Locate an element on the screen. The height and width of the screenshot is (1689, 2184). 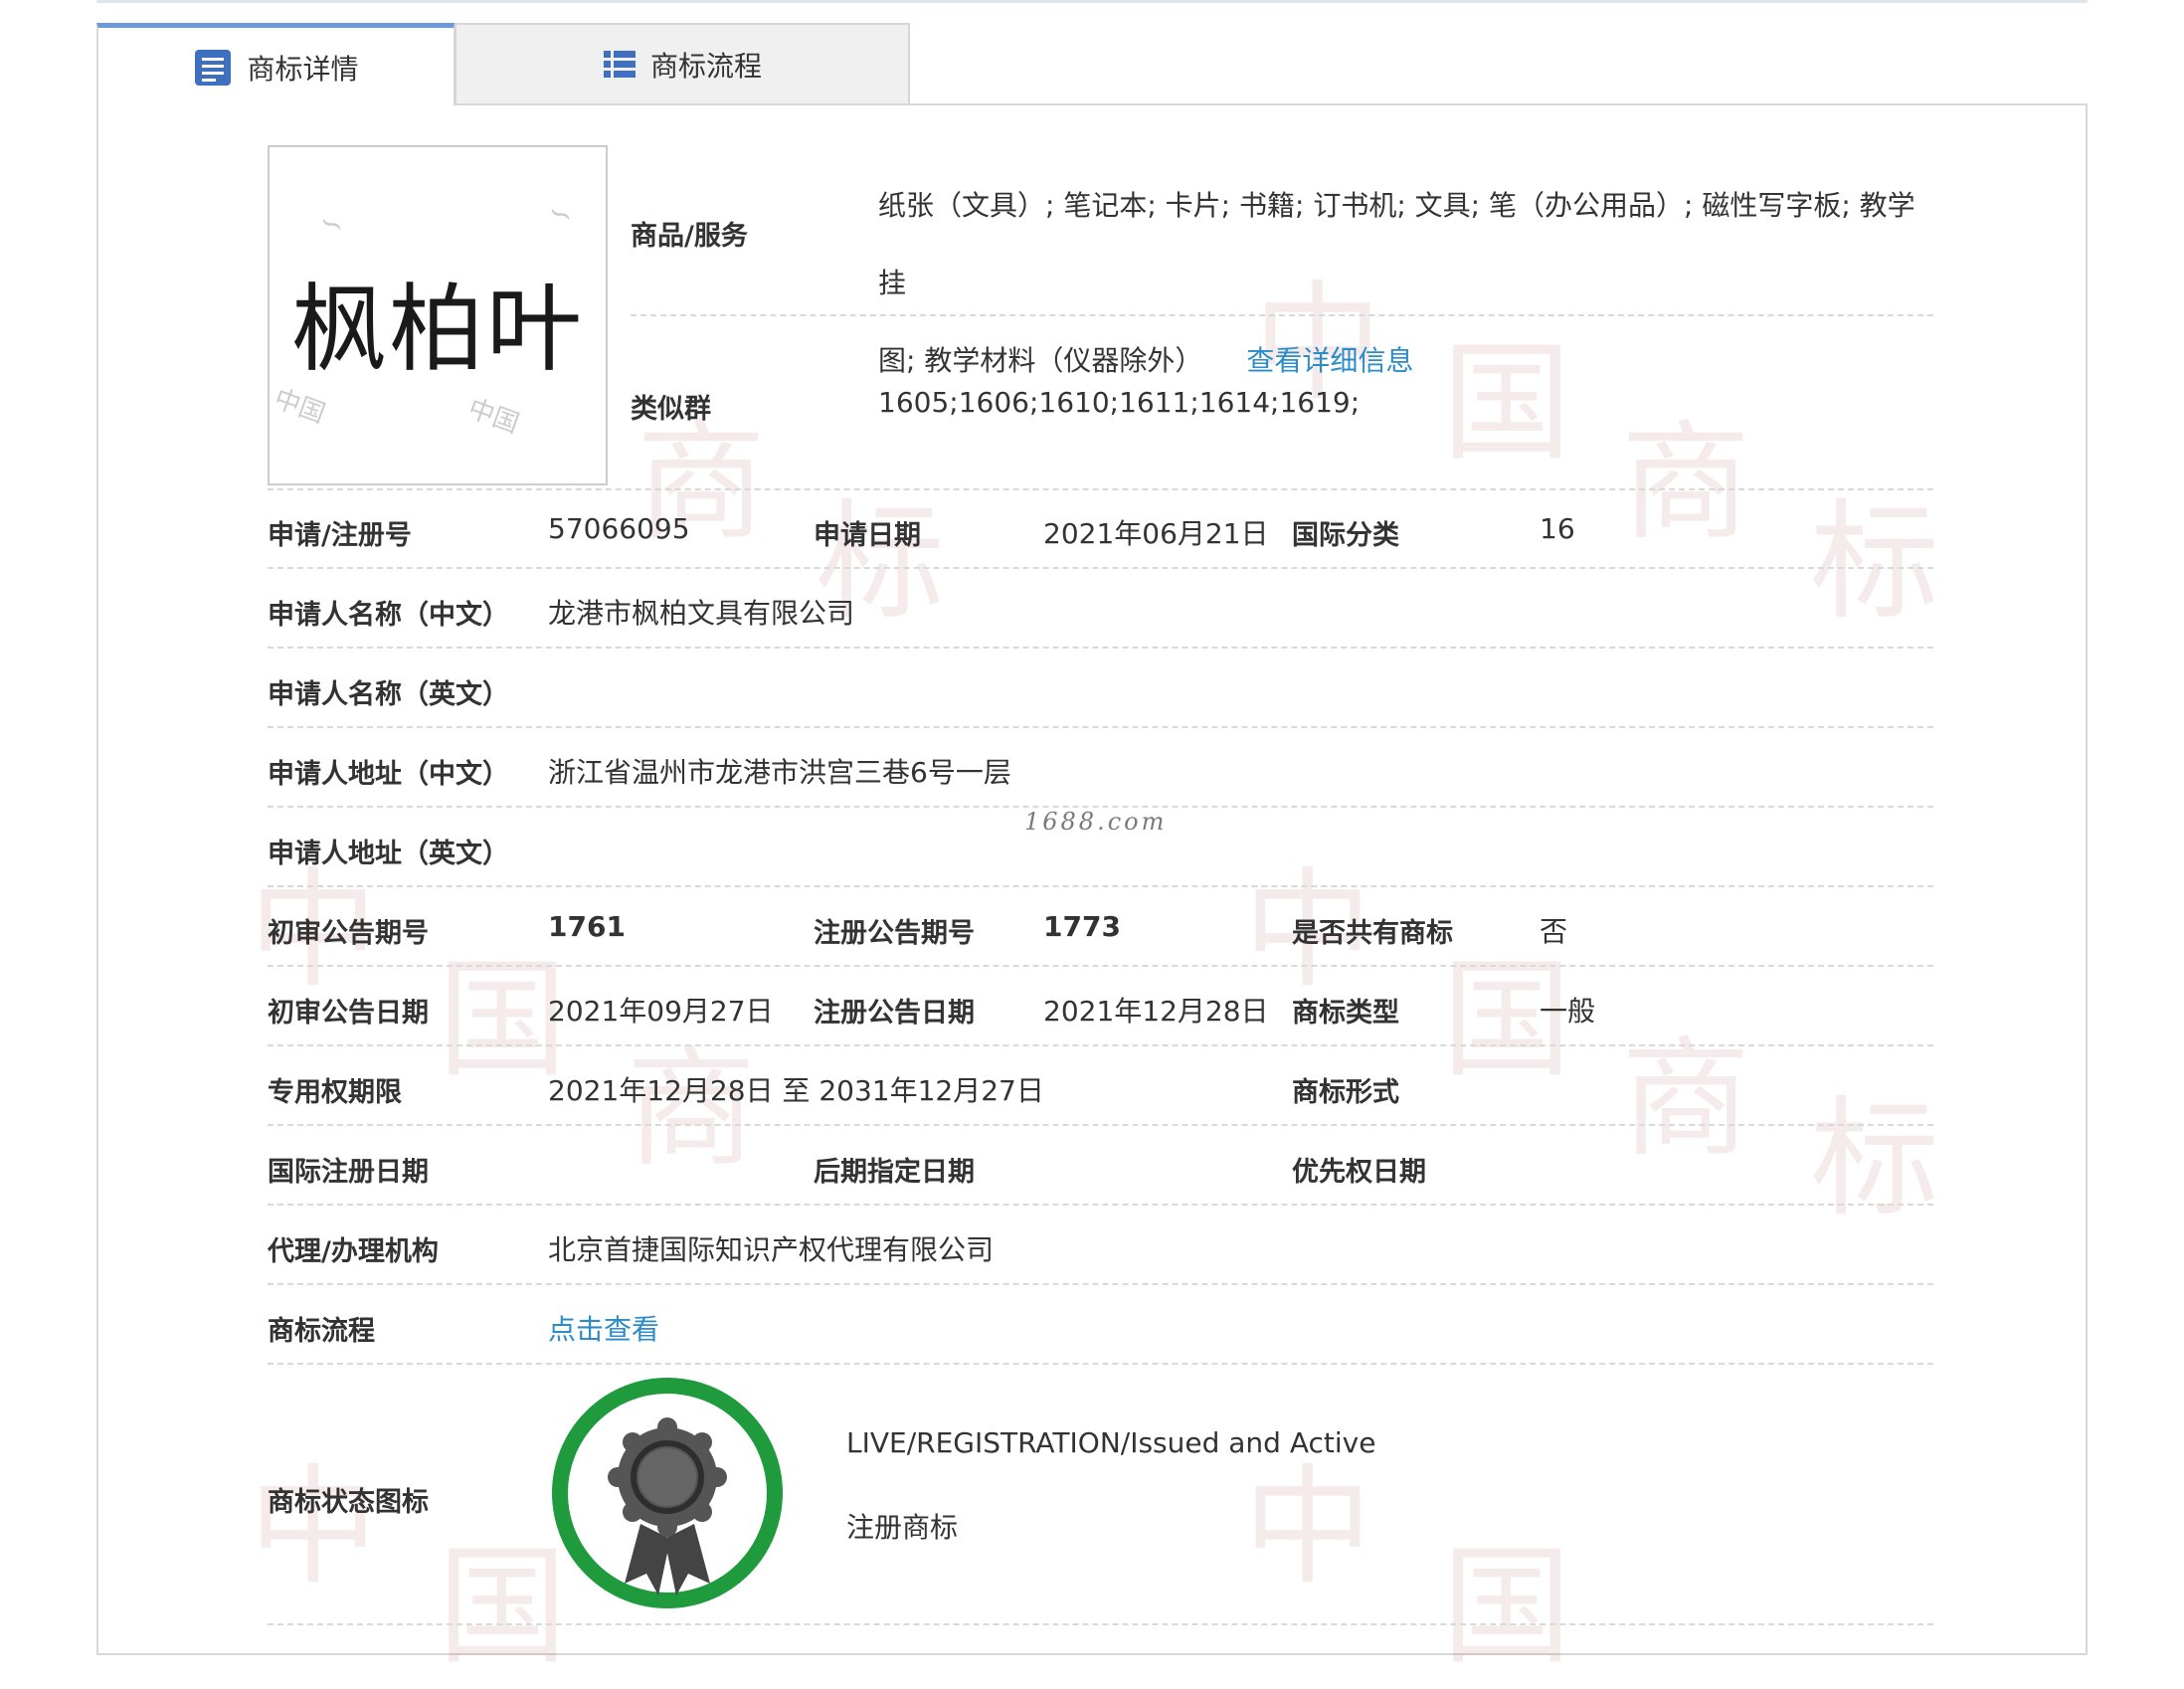
intl-reg-date-label: 国际注册日期 is located at coordinates (348, 1172).